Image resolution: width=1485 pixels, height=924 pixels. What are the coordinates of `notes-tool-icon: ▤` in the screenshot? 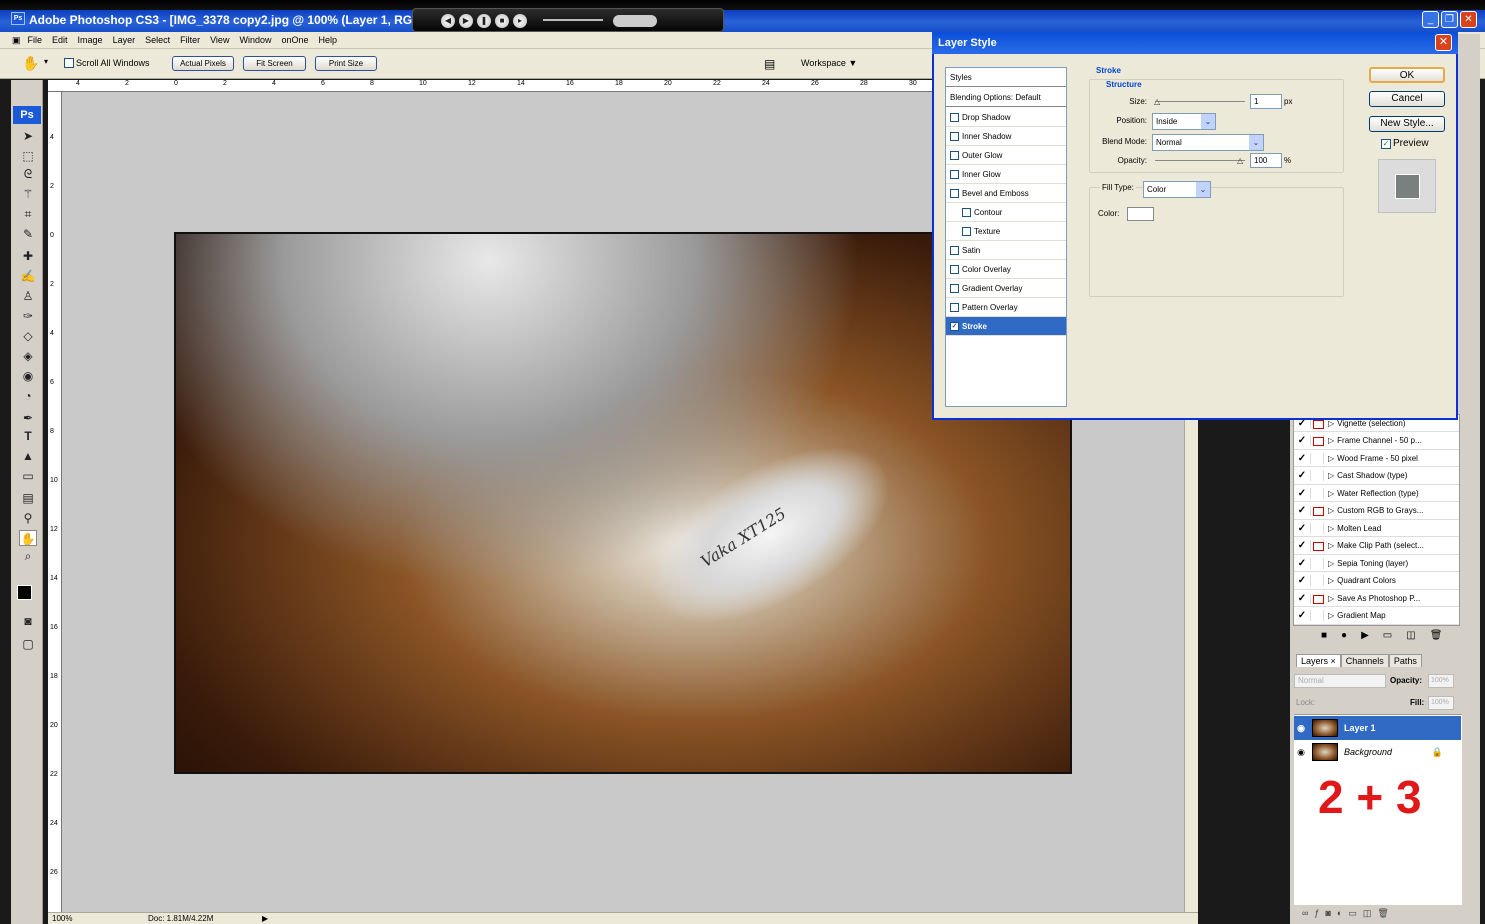 It's located at (28, 498).